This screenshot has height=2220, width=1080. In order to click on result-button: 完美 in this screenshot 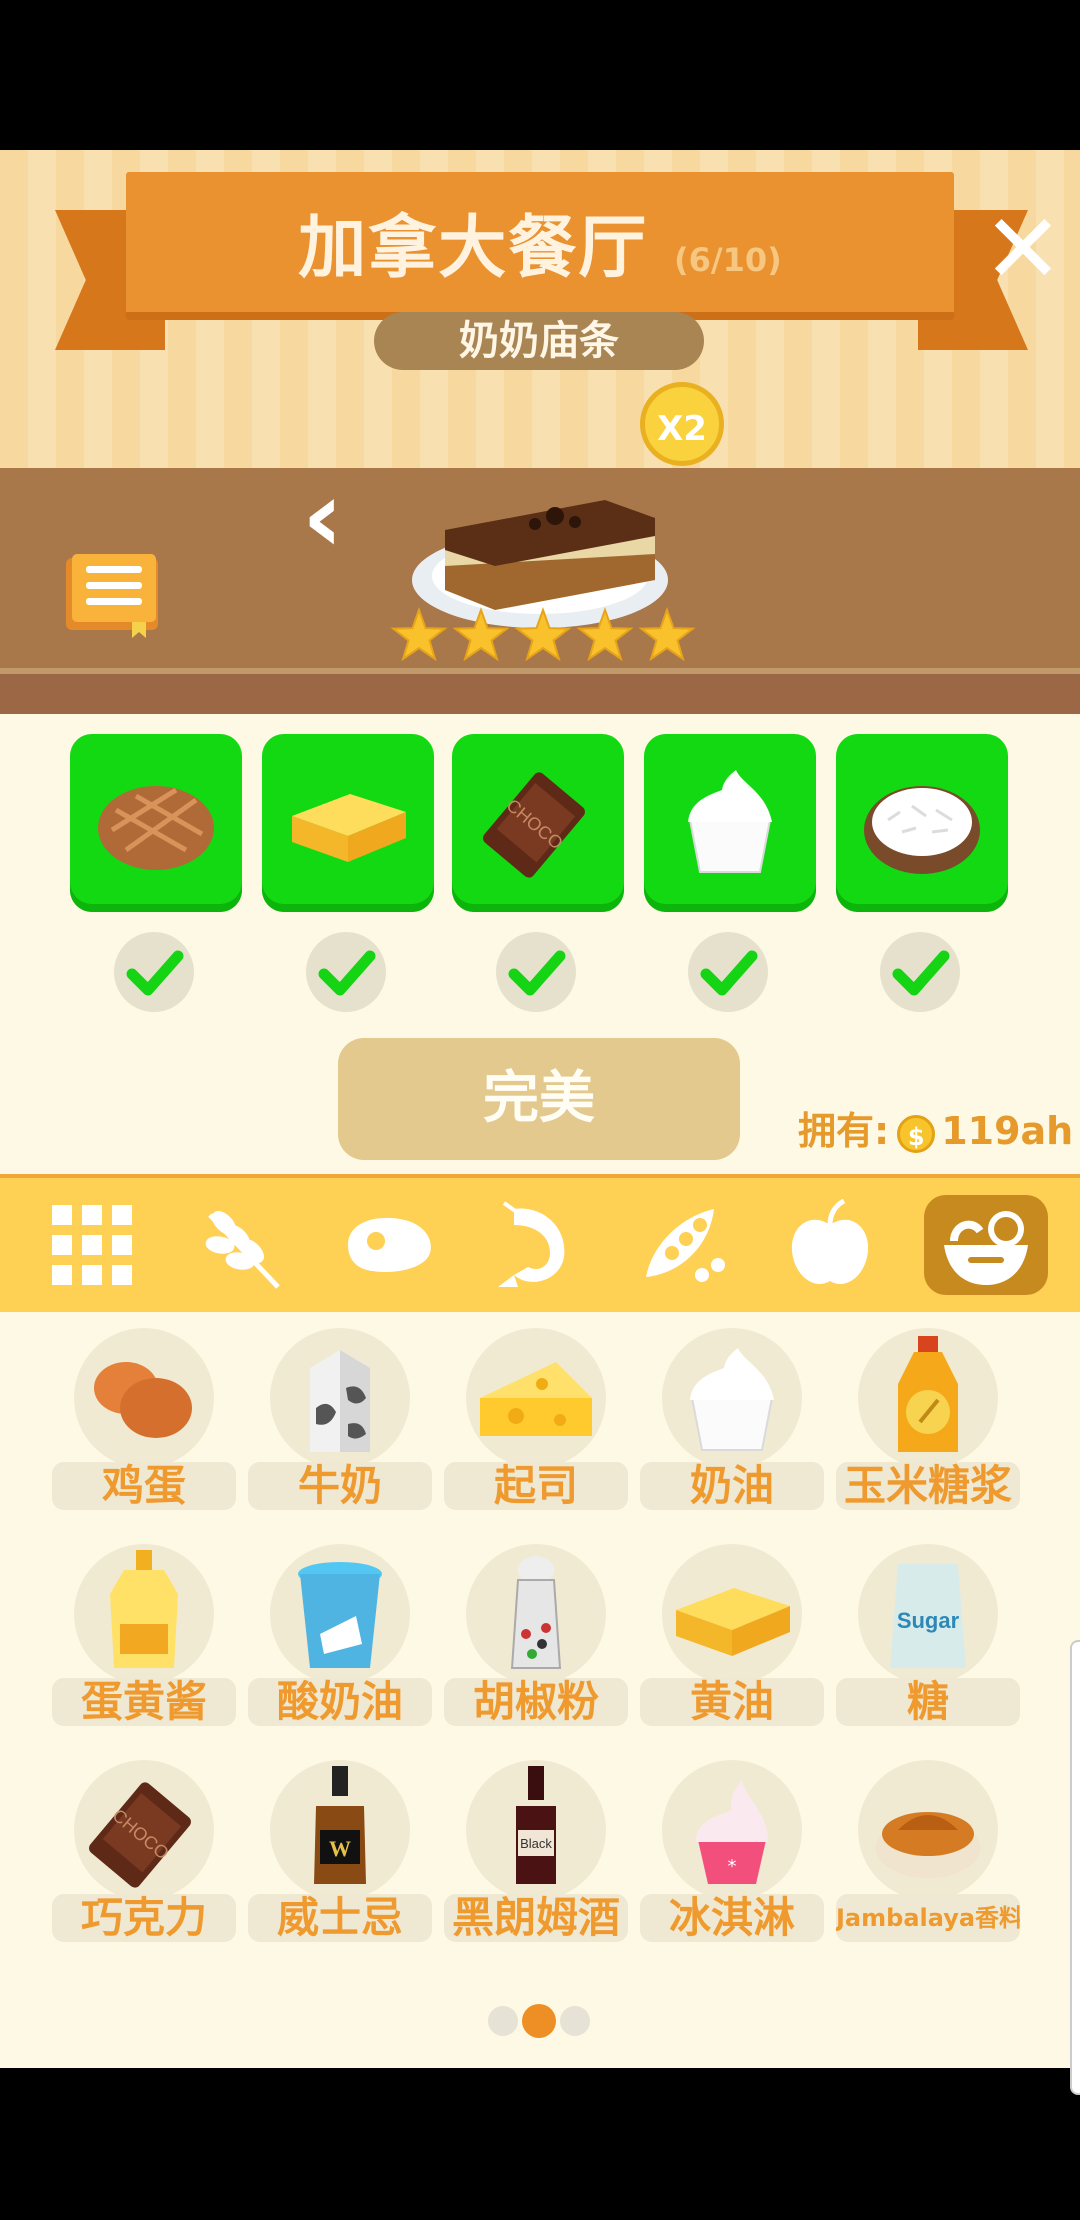, I will do `click(539, 1099)`.